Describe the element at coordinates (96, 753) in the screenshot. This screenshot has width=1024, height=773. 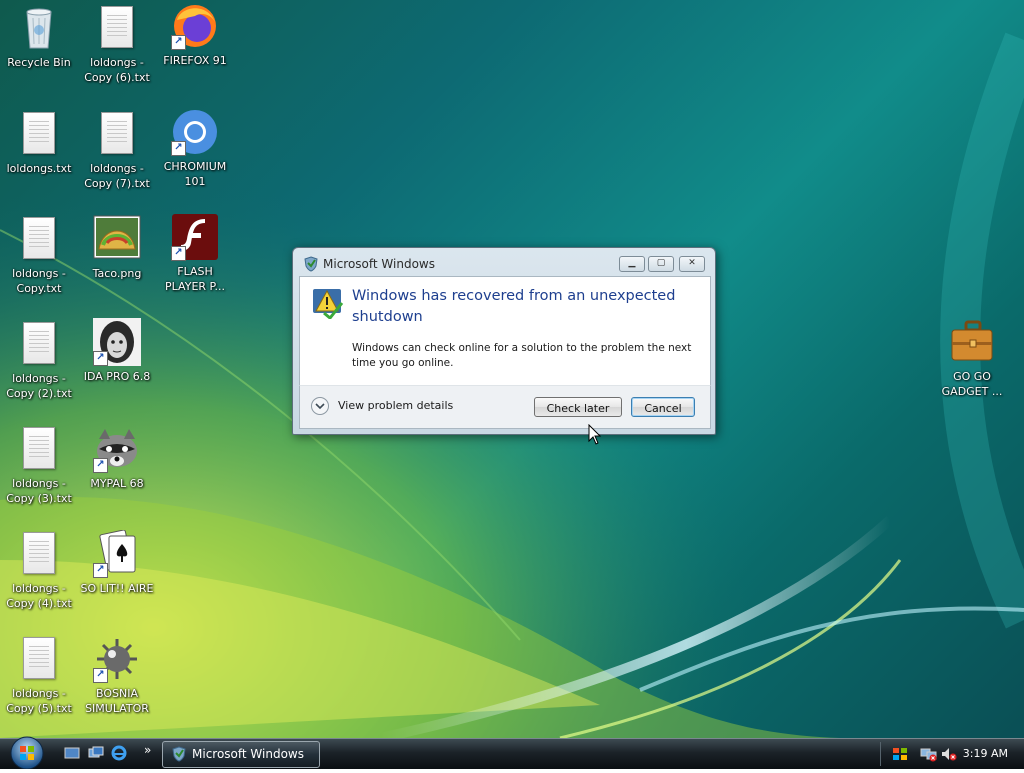
I see `switch-windows-icon` at that location.